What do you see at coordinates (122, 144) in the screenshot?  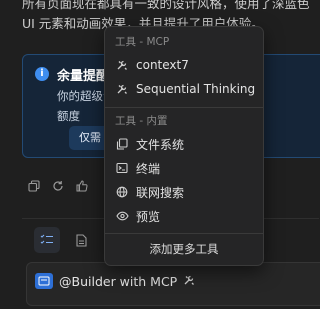 I see `file-copy-icon` at bounding box center [122, 144].